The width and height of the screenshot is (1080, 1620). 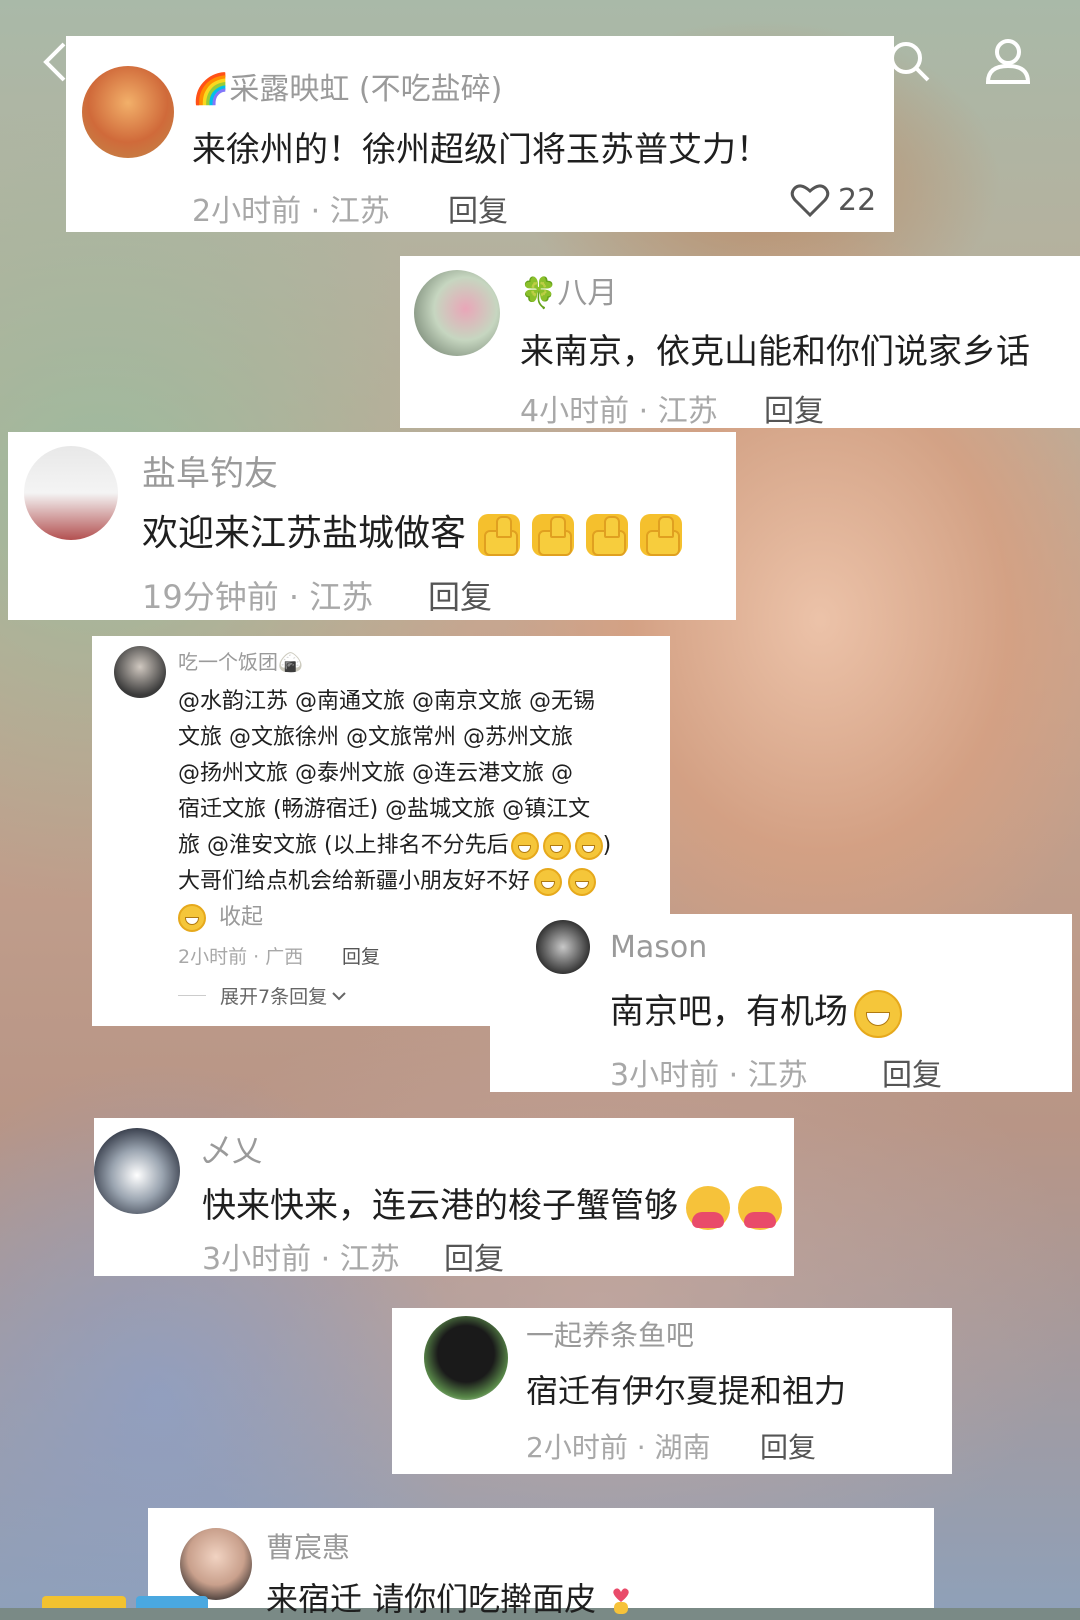 What do you see at coordinates (618, 1447) in the screenshot?
I see `comment-time-location: 2小时前 · 湖南` at bounding box center [618, 1447].